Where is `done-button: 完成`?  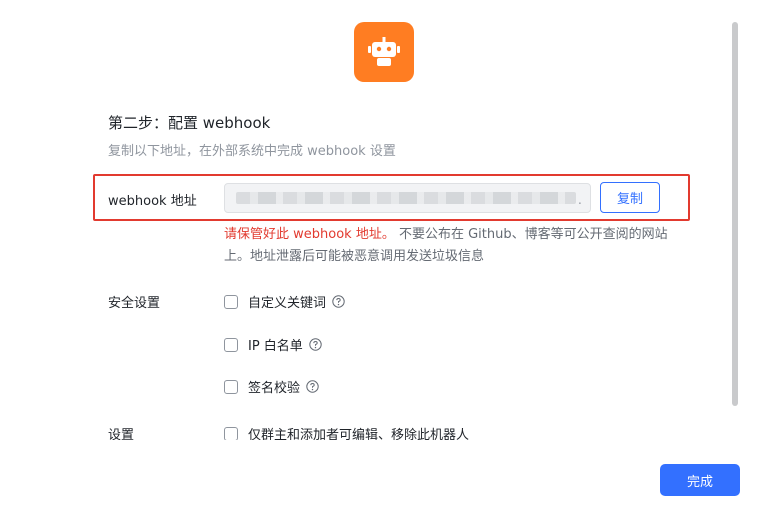
done-button: 完成 is located at coordinates (700, 480).